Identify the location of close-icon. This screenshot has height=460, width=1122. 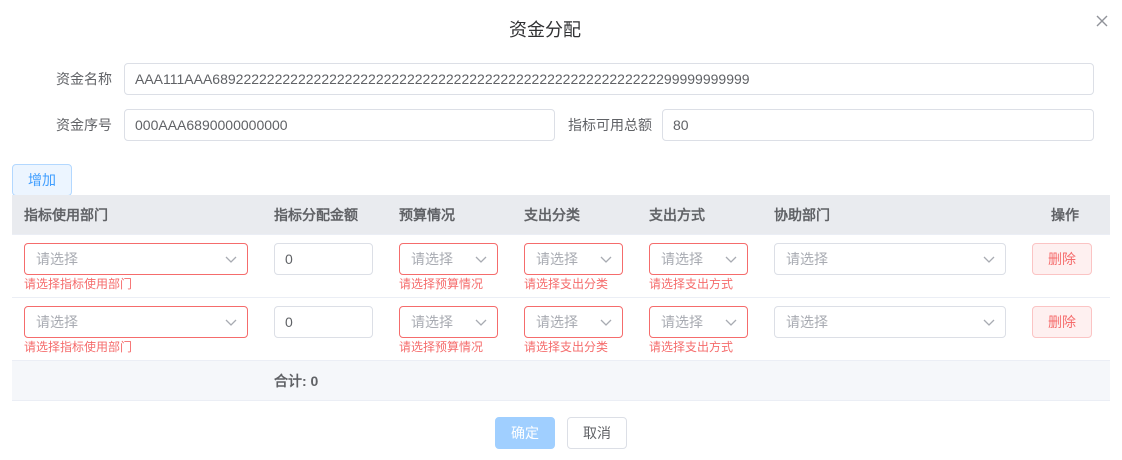
(1102, 21).